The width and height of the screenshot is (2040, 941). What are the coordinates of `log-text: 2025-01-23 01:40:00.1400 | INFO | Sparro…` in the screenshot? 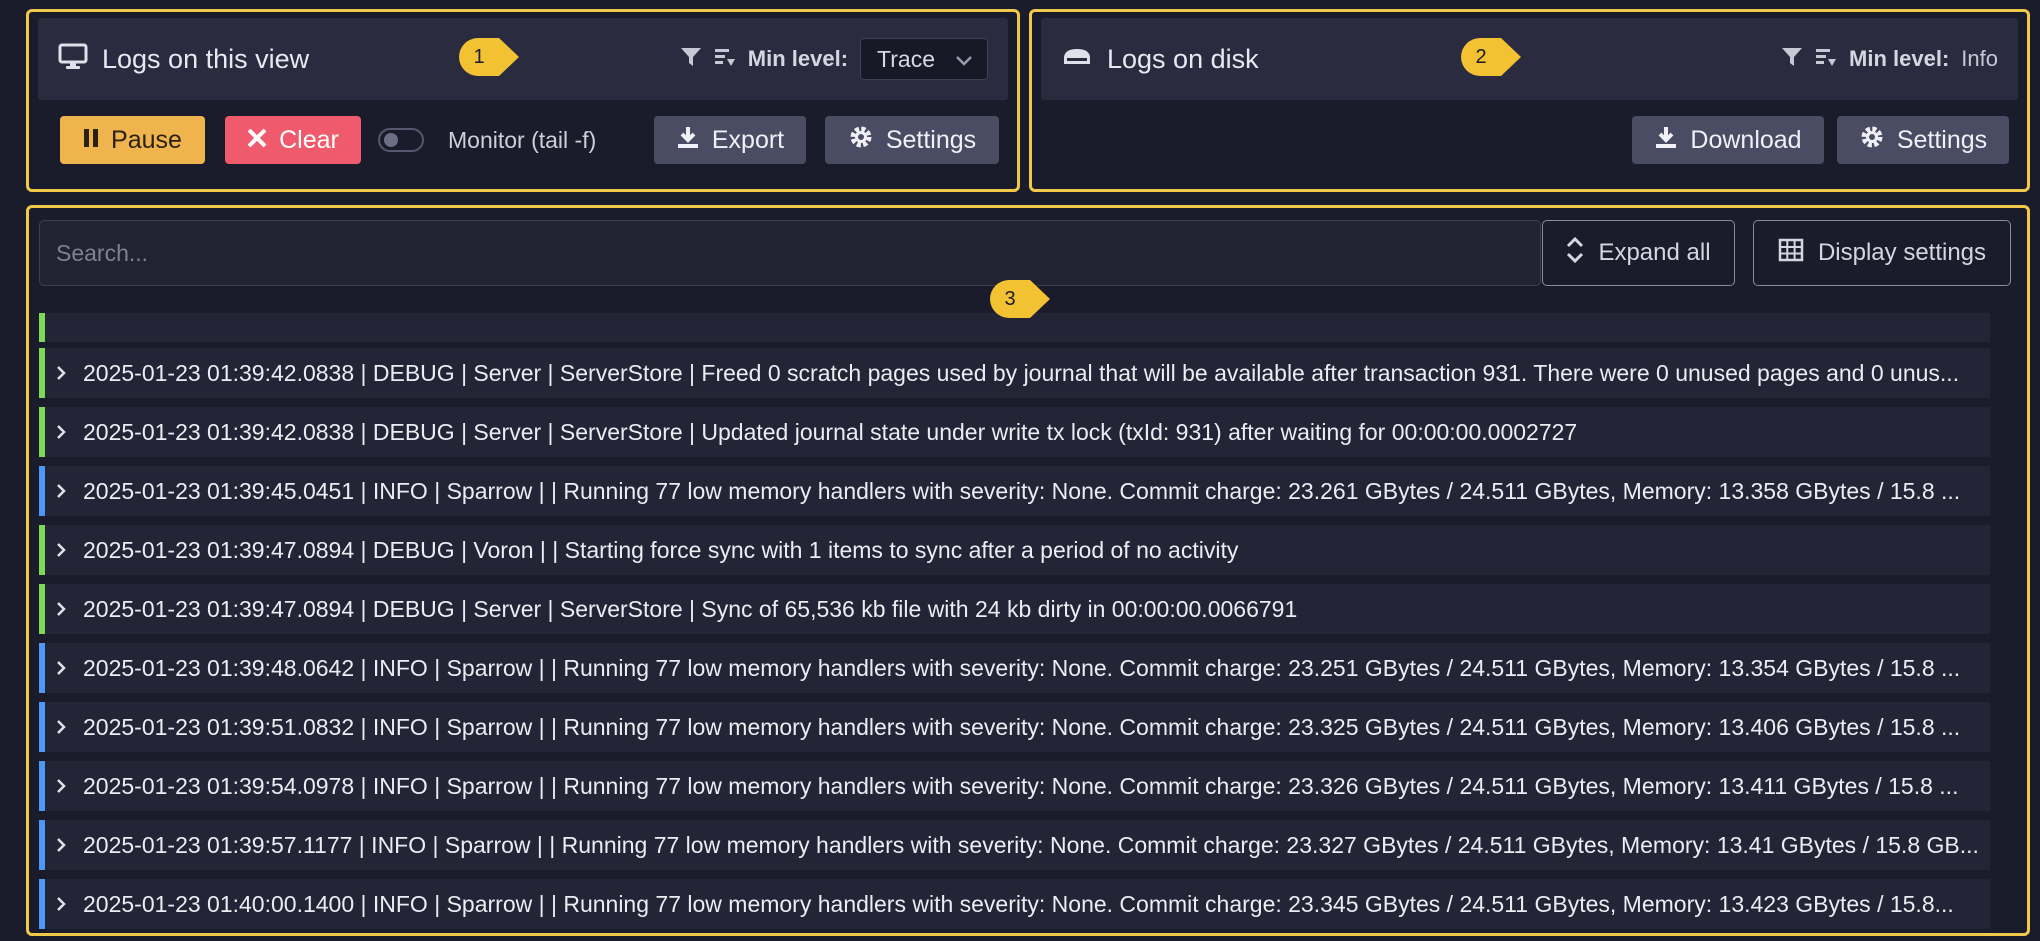 It's located at (1018, 903).